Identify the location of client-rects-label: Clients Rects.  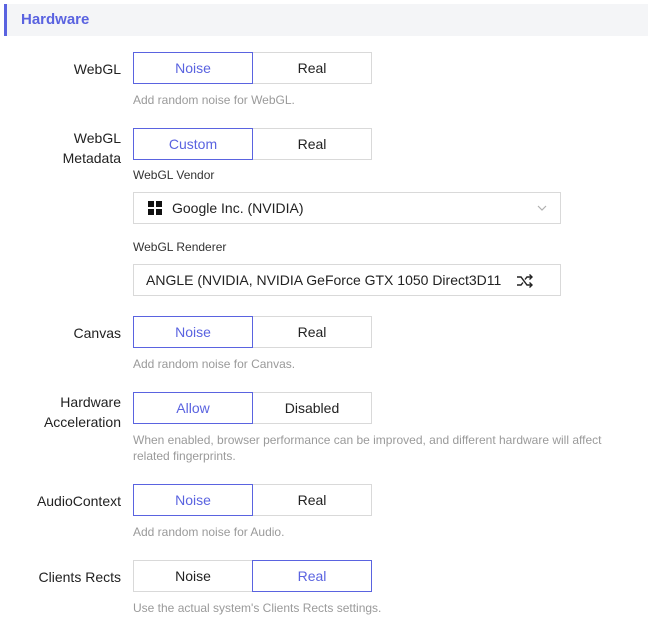
(79, 577).